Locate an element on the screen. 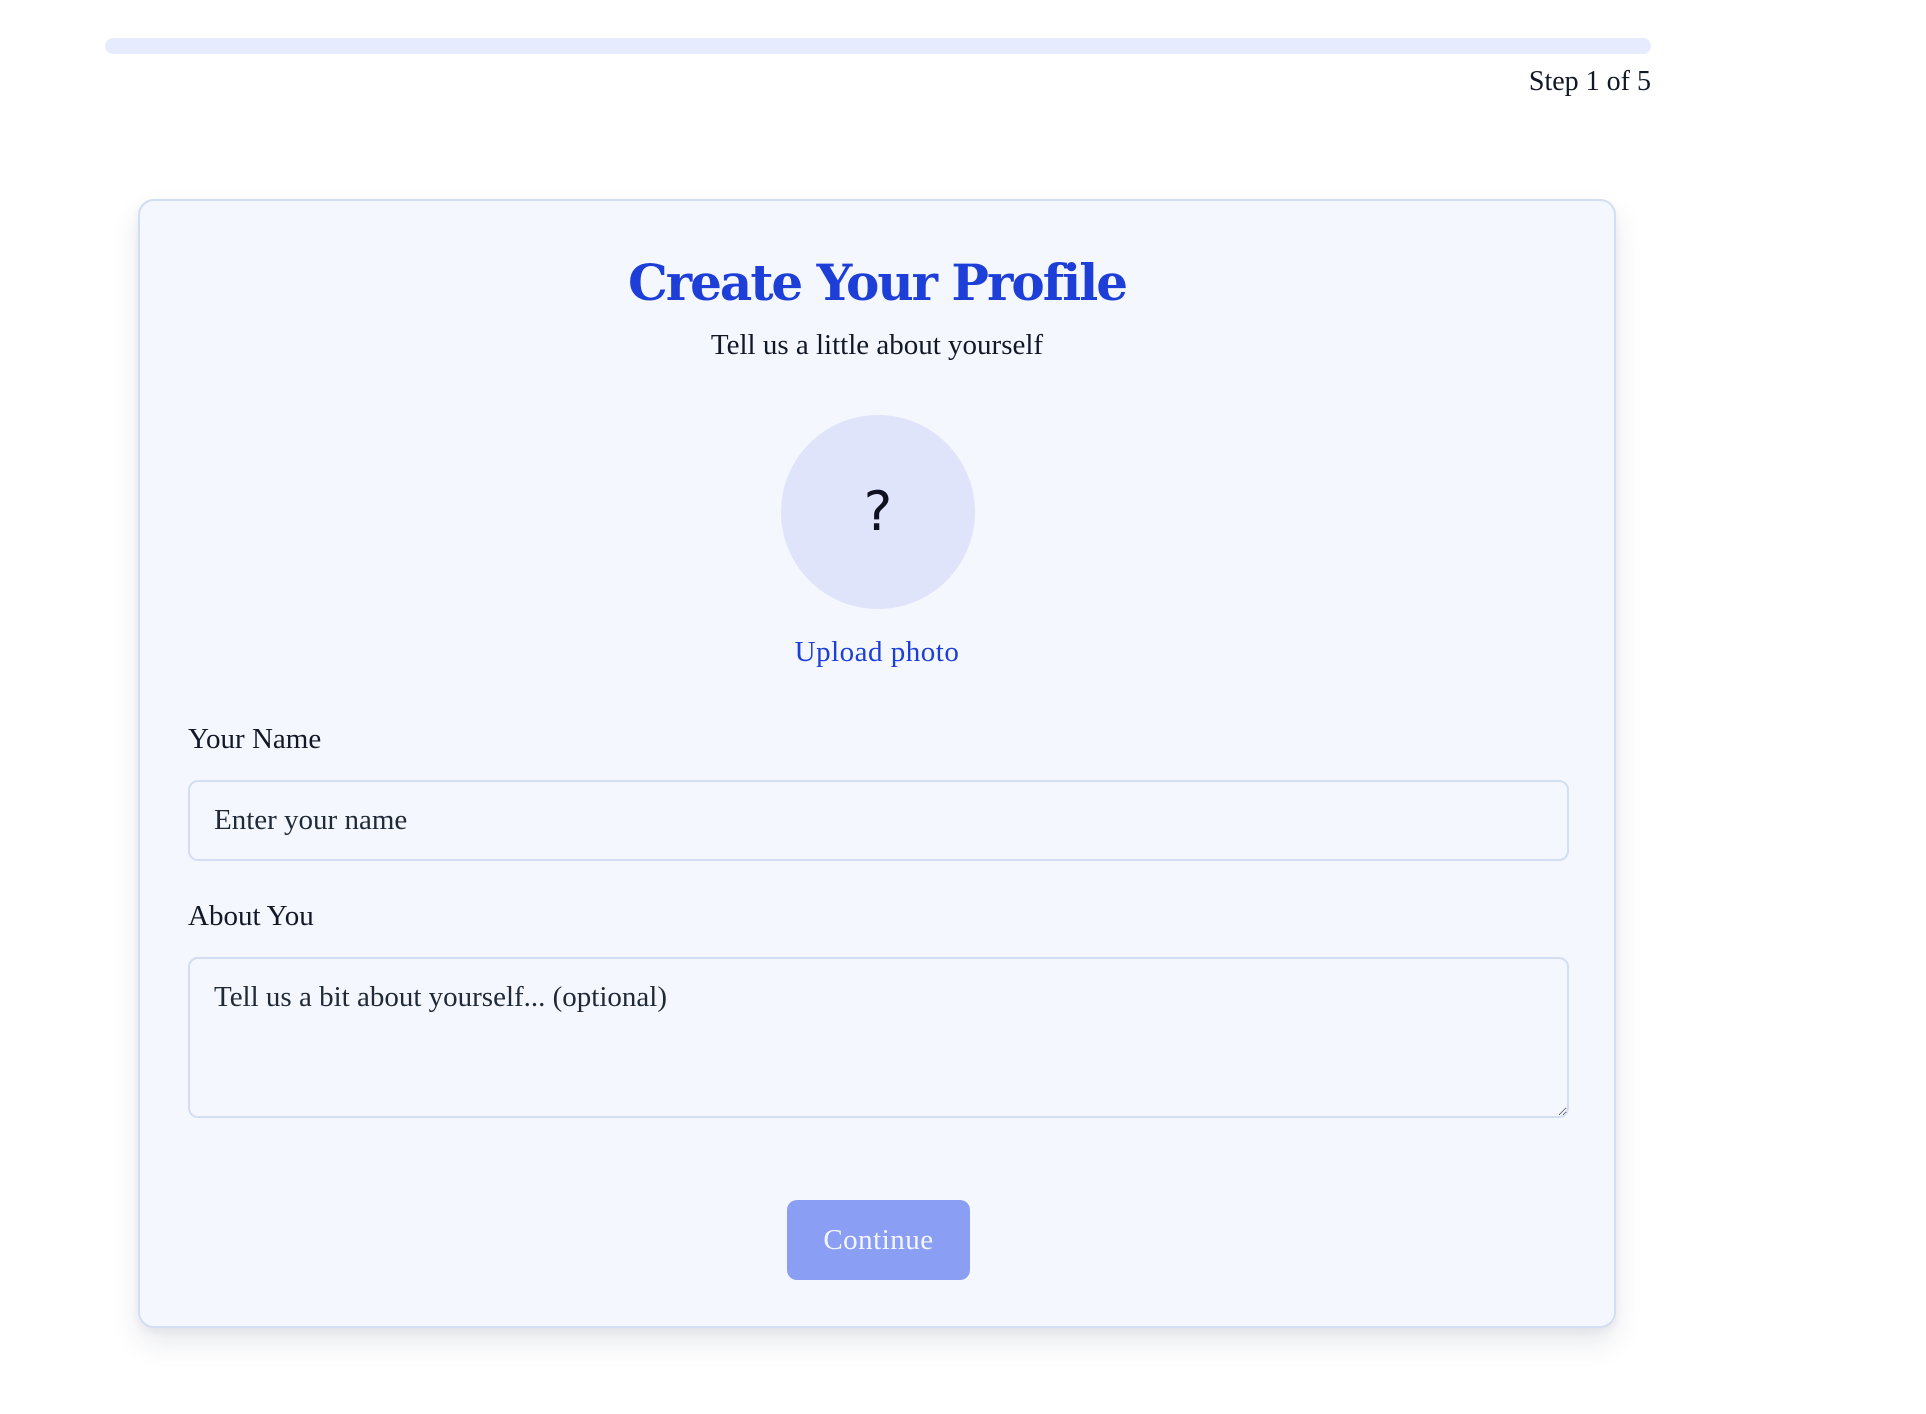  page-title: Create Your Profile is located at coordinates (877, 282).